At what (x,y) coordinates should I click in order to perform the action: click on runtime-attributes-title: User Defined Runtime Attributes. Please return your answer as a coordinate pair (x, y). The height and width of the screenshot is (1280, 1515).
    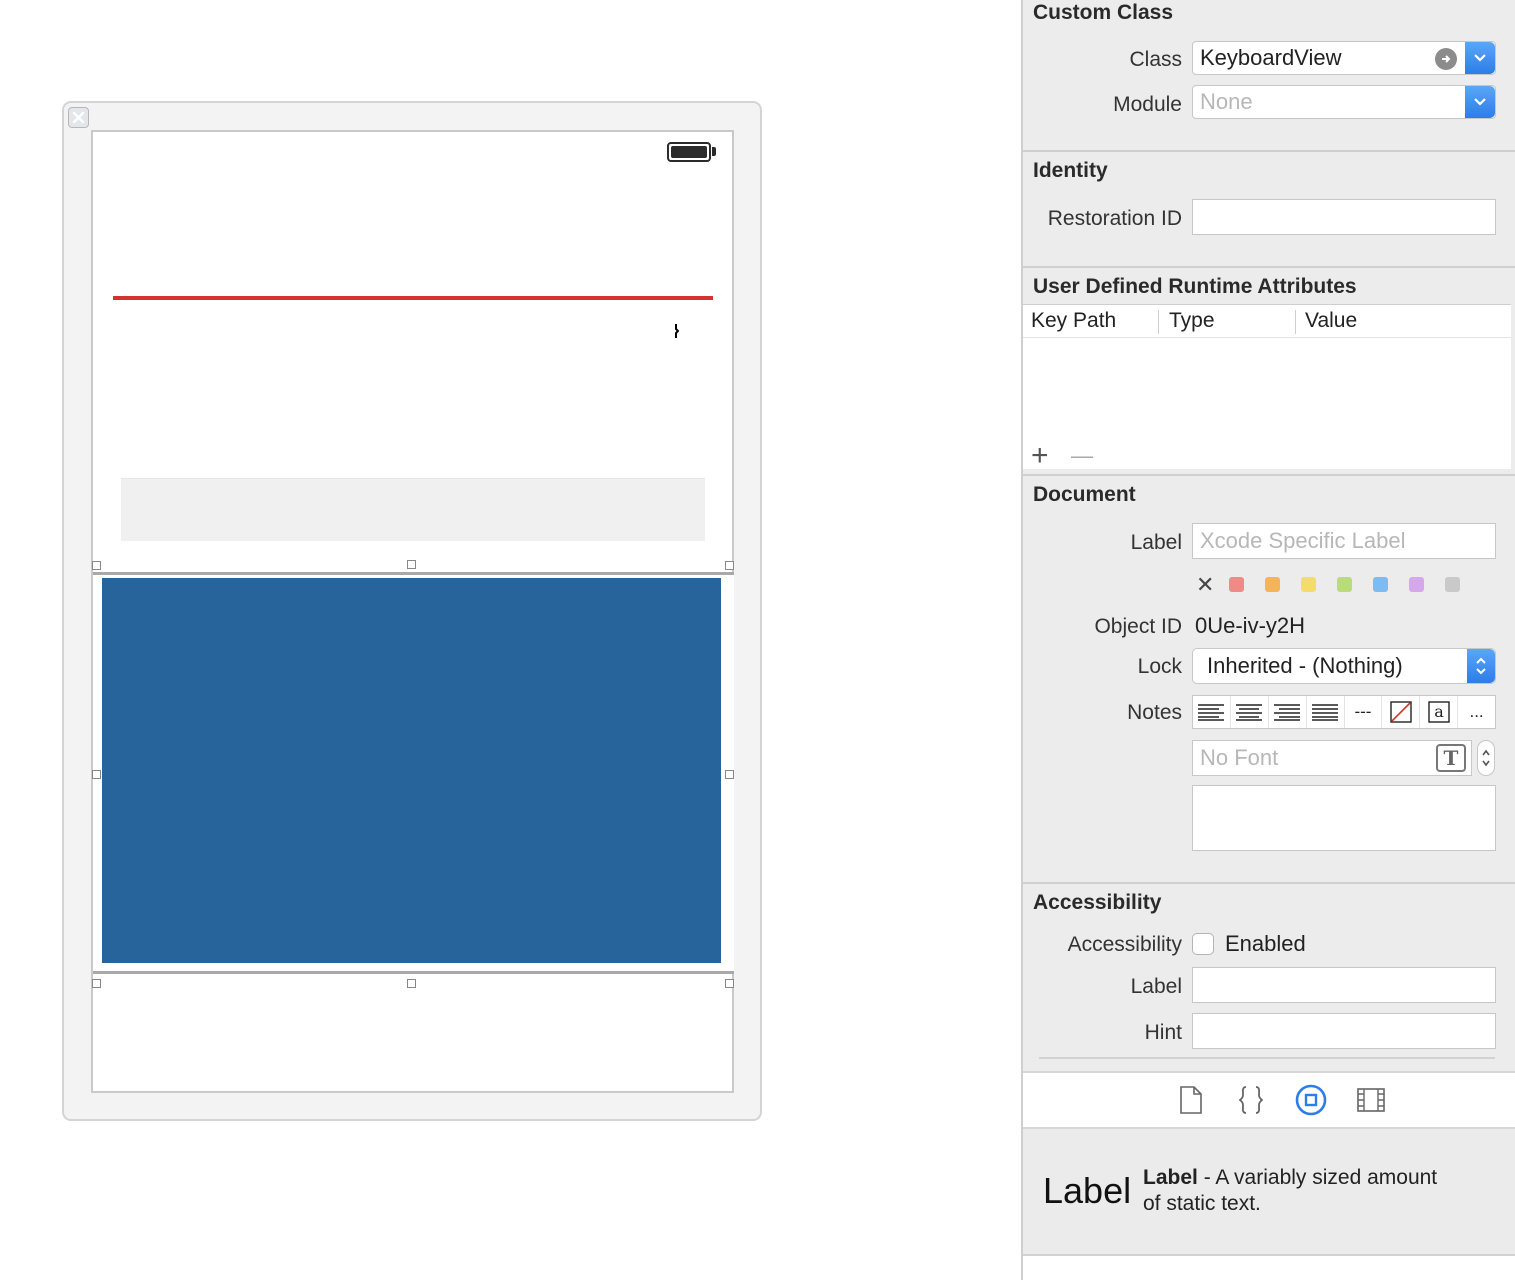
    Looking at the image, I should click on (1195, 286).